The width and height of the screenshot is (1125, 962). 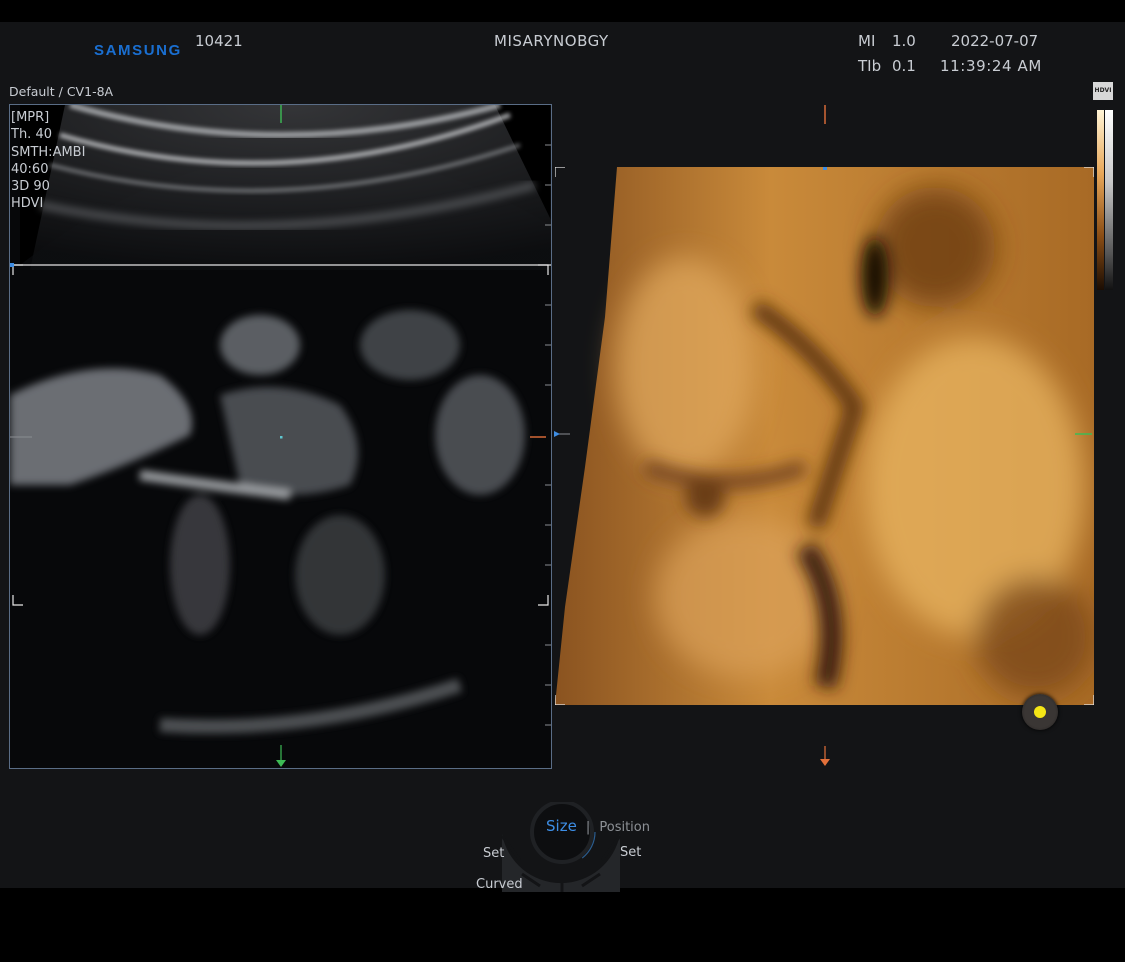 I want to click on tab-position: Position, so click(x=624, y=827).